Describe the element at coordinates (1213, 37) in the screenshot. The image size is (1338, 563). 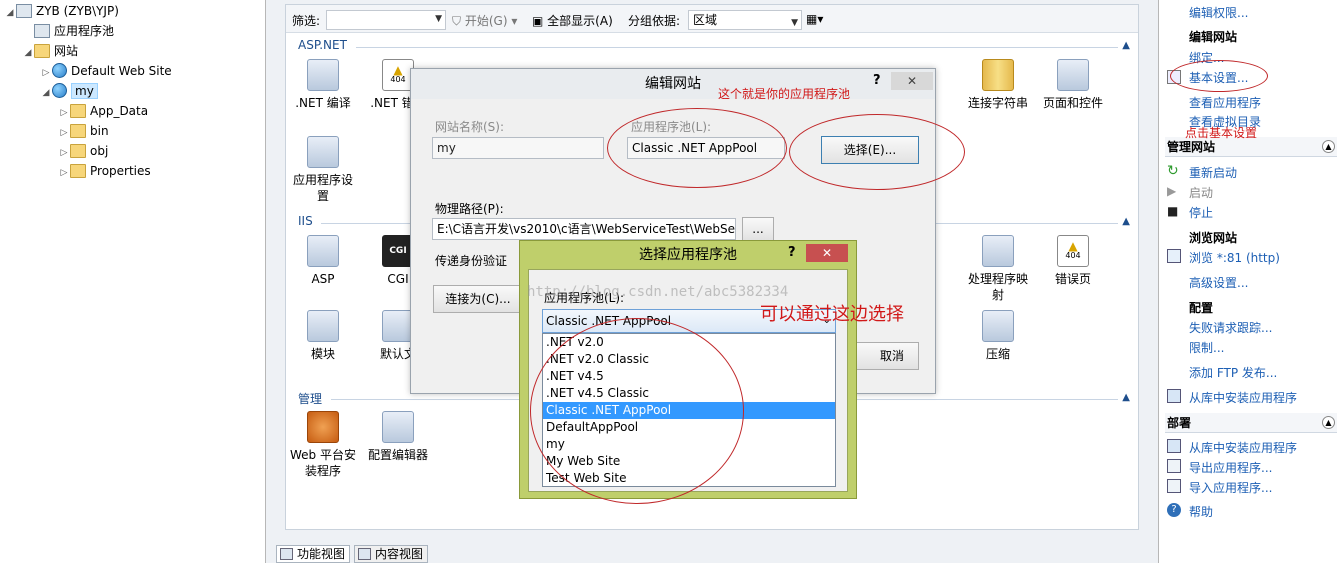
I see `actions-header-edit-site: 编辑网站` at that location.